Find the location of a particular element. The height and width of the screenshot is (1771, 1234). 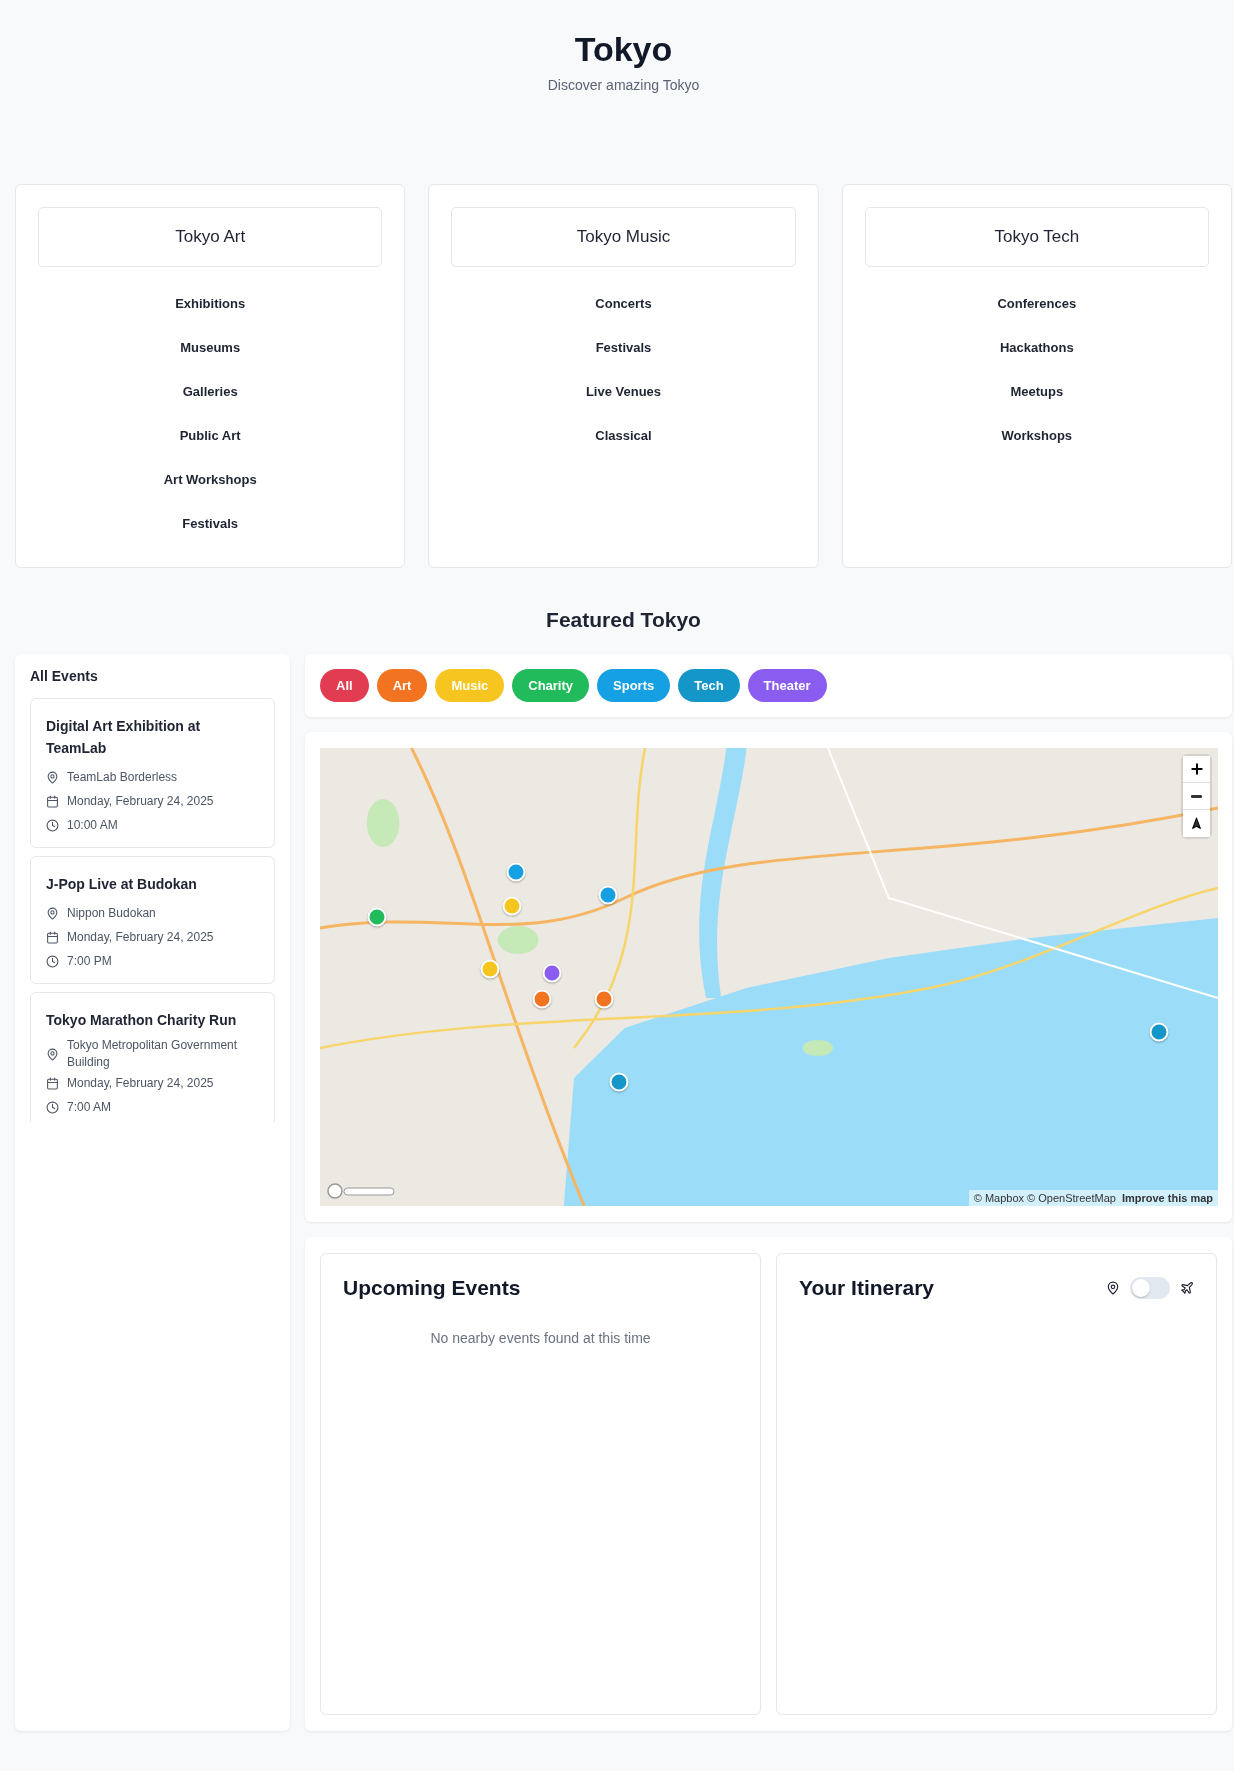

event-time: 7:00 AM is located at coordinates (89, 1107).